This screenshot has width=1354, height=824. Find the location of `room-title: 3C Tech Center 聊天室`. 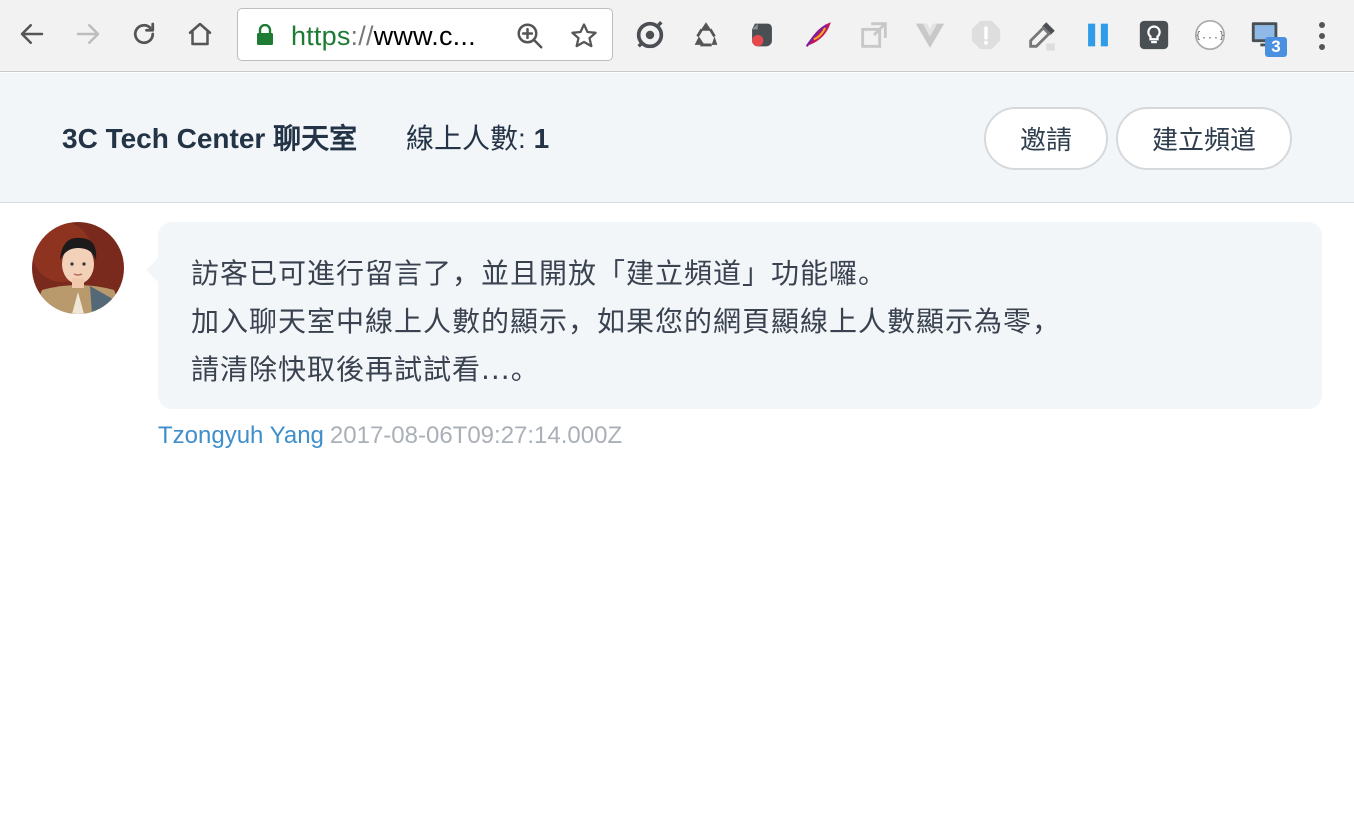

room-title: 3C Tech Center 聊天室 is located at coordinates (210, 138).